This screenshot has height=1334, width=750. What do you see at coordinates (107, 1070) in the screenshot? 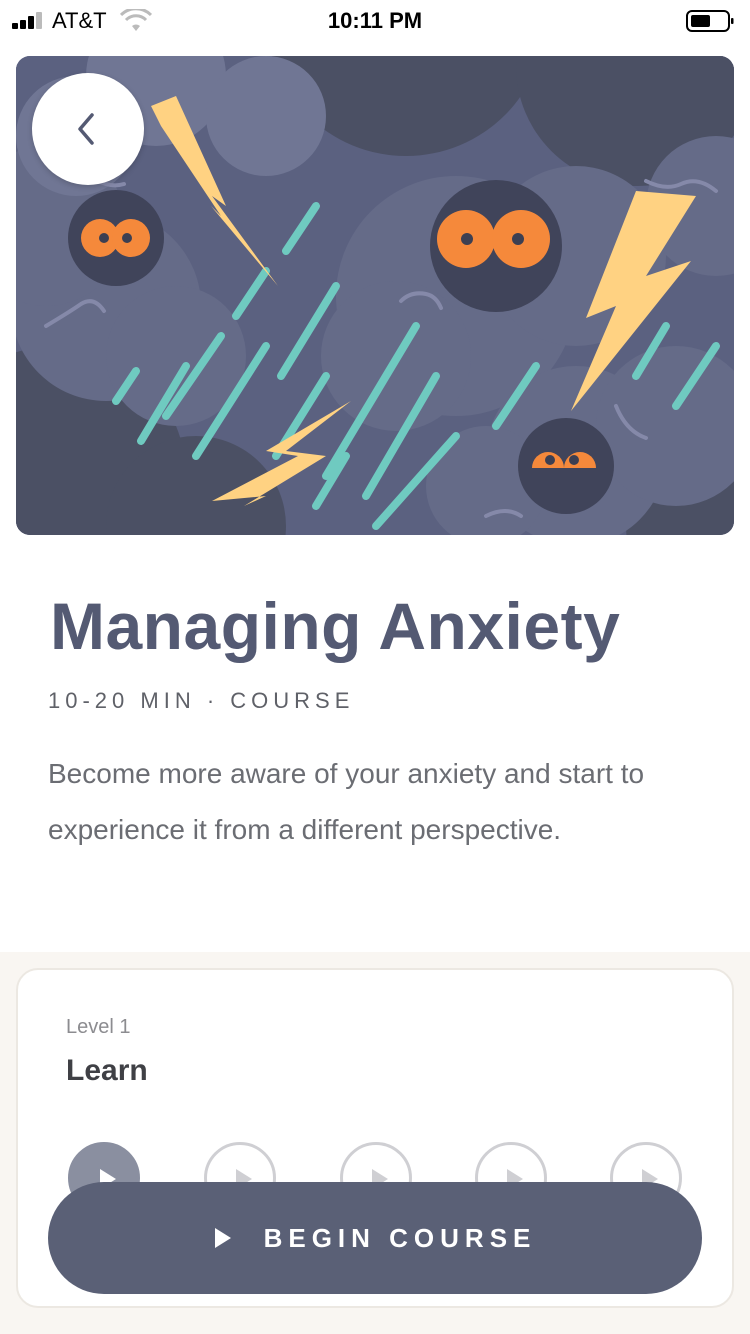
I see `level-name: Learn` at bounding box center [107, 1070].